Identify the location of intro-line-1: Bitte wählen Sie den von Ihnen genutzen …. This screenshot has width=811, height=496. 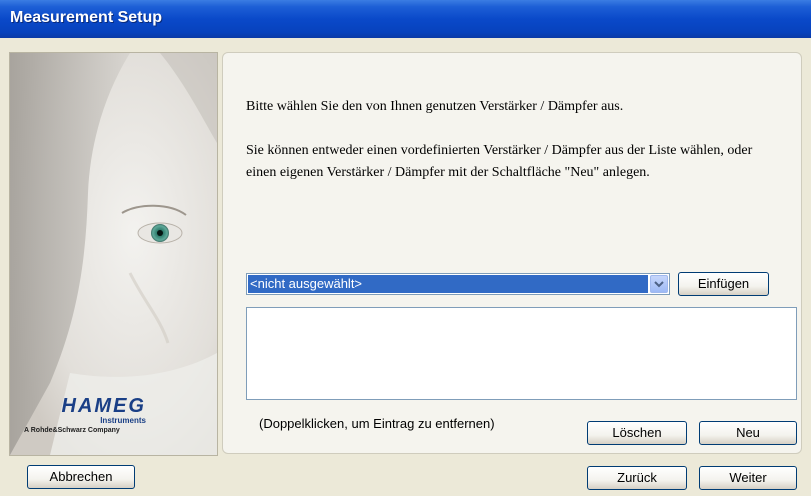
(435, 106).